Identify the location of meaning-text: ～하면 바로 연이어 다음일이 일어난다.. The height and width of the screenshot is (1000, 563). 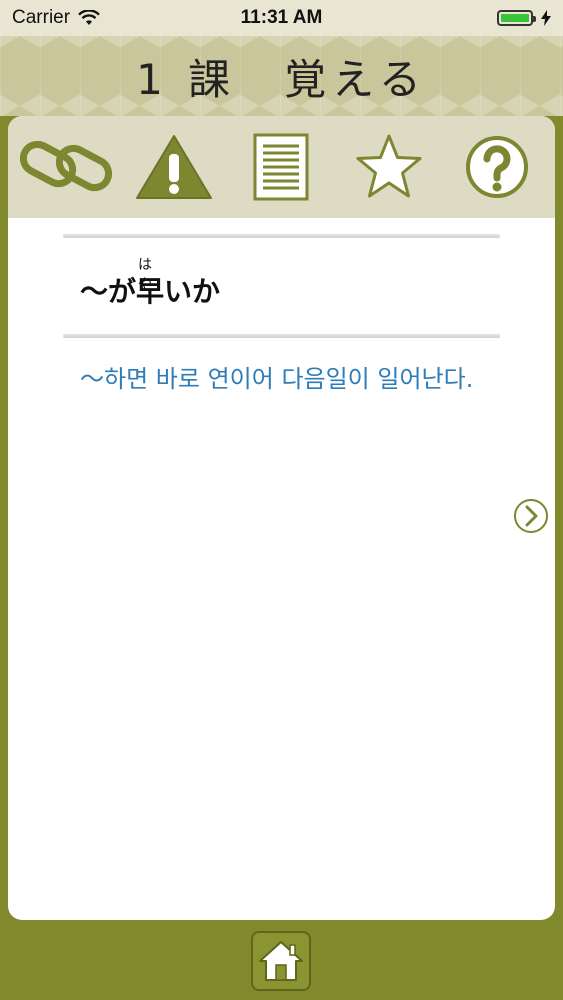
(277, 379).